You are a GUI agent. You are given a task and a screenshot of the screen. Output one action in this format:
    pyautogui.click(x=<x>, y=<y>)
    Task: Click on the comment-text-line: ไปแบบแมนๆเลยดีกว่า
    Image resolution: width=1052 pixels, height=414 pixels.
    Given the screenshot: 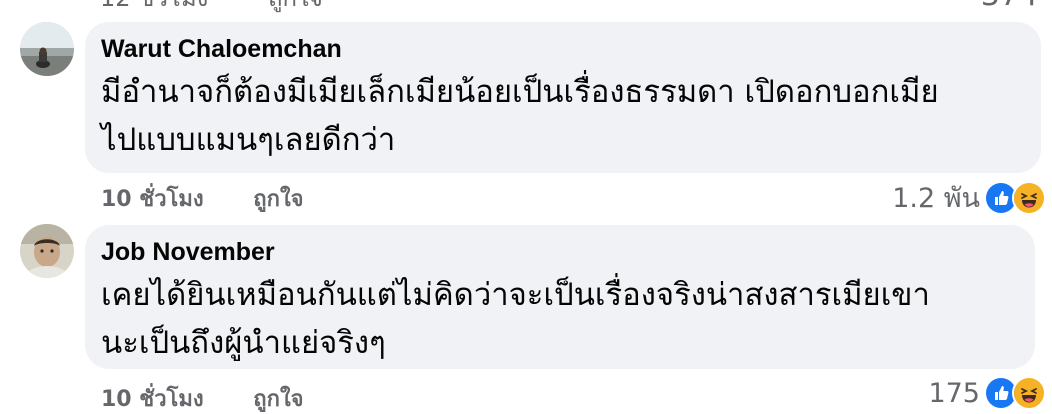 What is the action you would take?
    pyautogui.click(x=248, y=140)
    